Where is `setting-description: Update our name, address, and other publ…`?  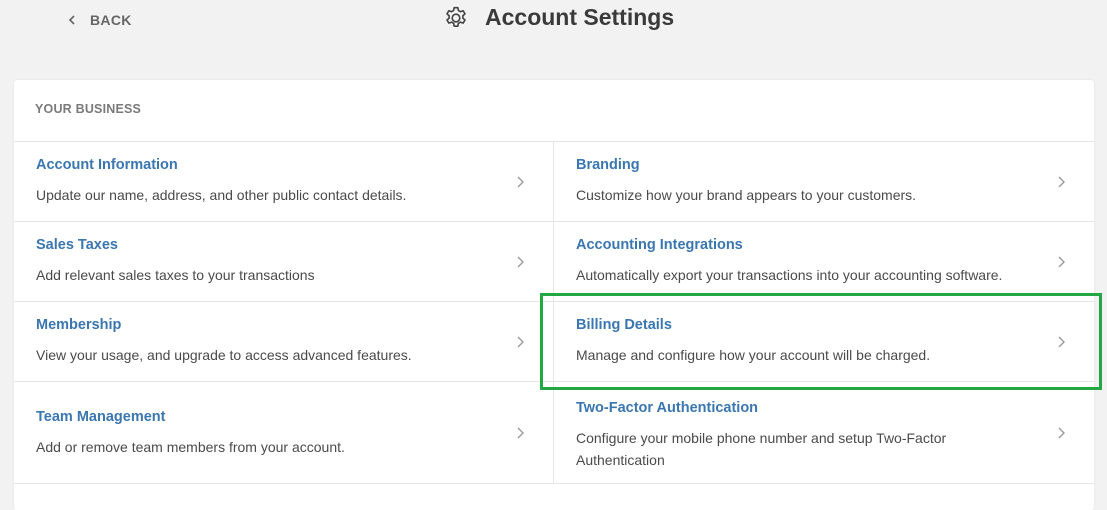
setting-description: Update our name, address, and other publ… is located at coordinates (221, 195).